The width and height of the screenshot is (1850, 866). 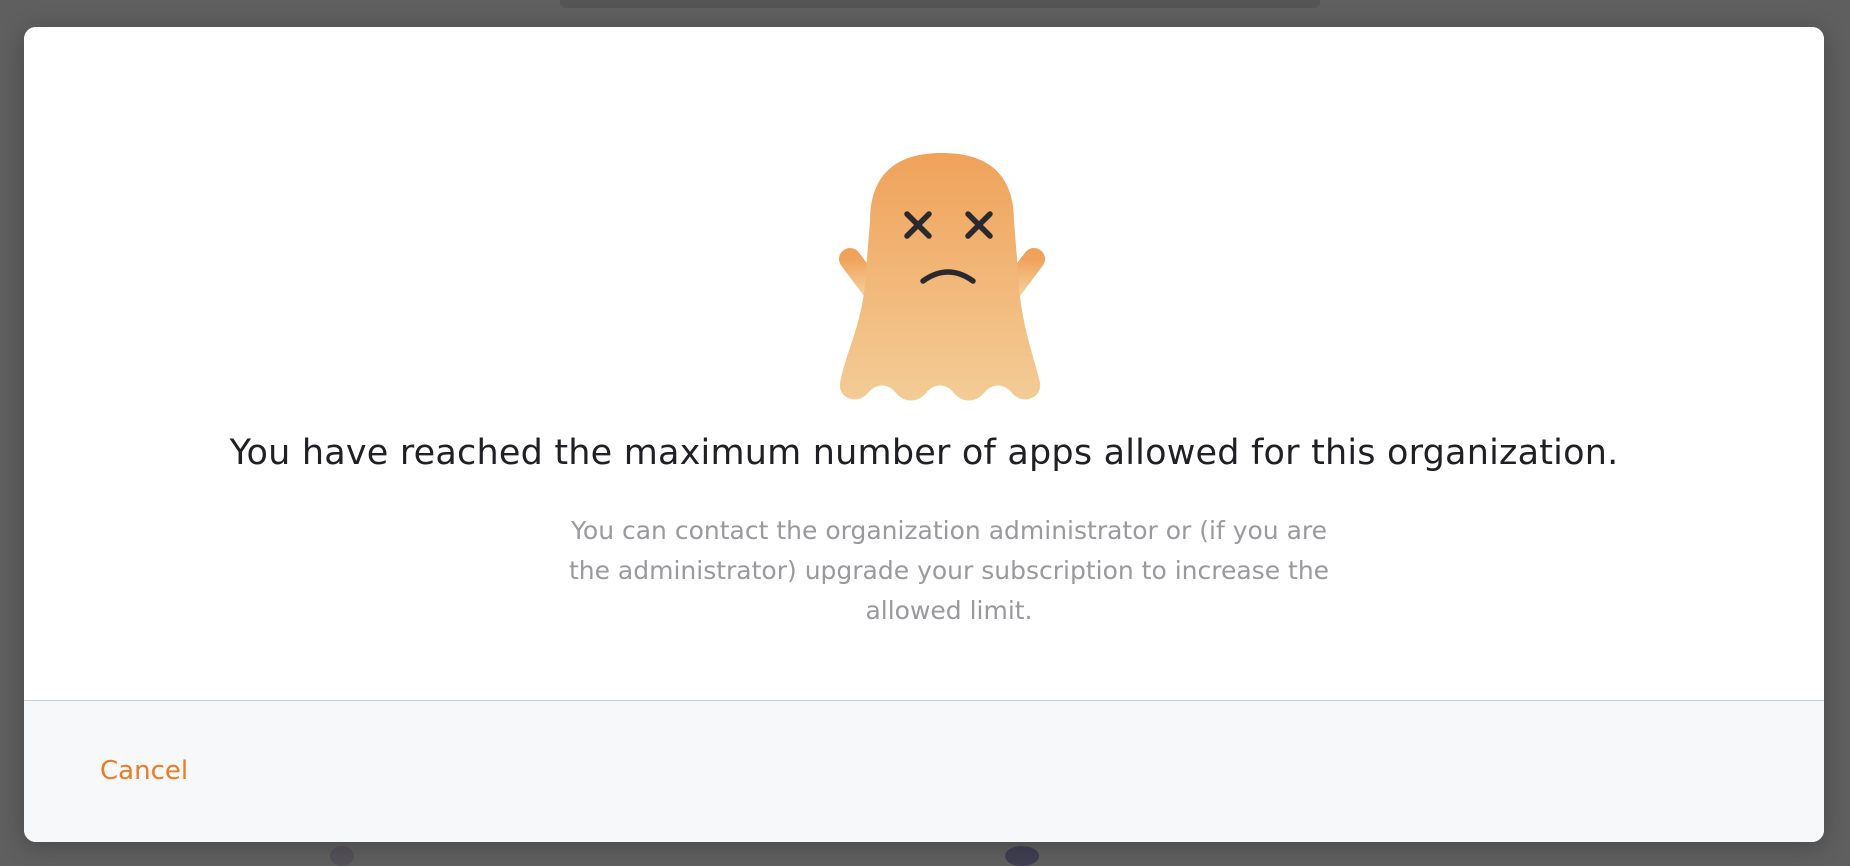 I want to click on cancel-button: Cancel, so click(x=144, y=771).